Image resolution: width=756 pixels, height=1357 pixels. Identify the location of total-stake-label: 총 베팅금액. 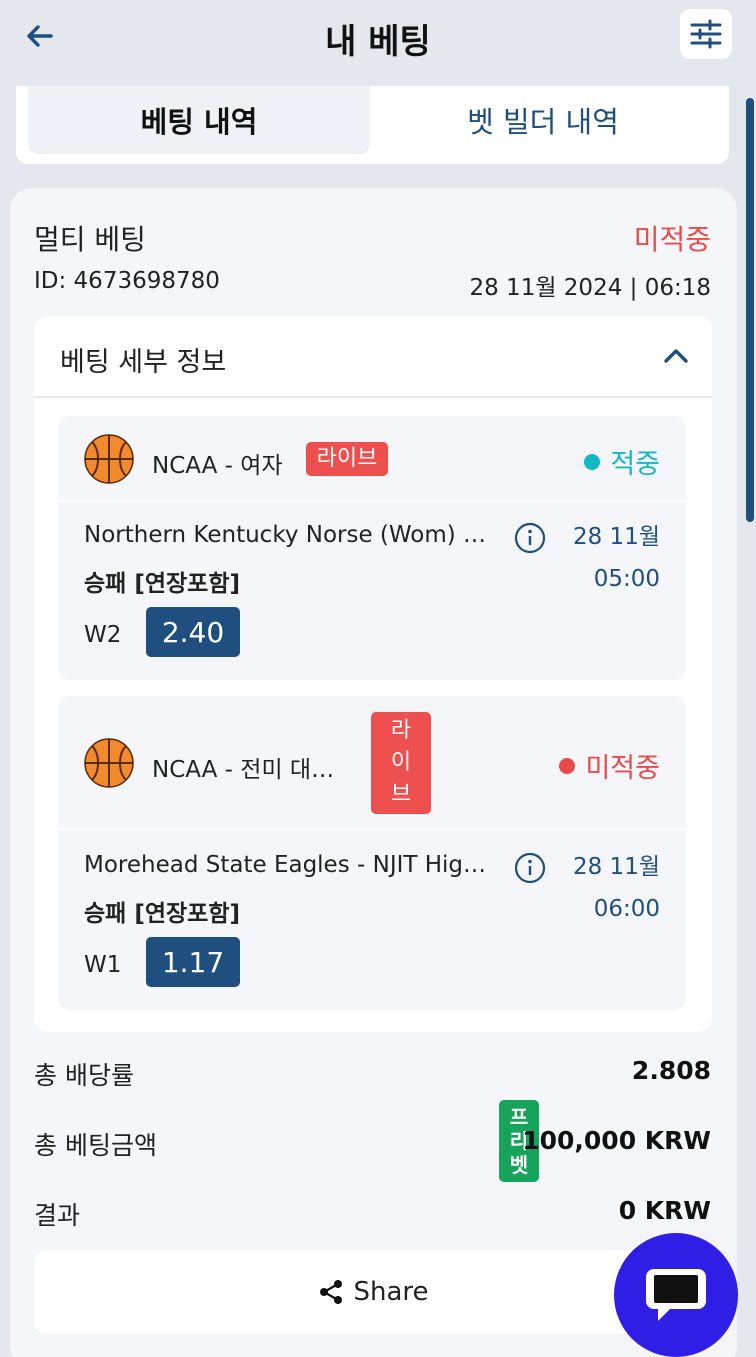
(95, 1145).